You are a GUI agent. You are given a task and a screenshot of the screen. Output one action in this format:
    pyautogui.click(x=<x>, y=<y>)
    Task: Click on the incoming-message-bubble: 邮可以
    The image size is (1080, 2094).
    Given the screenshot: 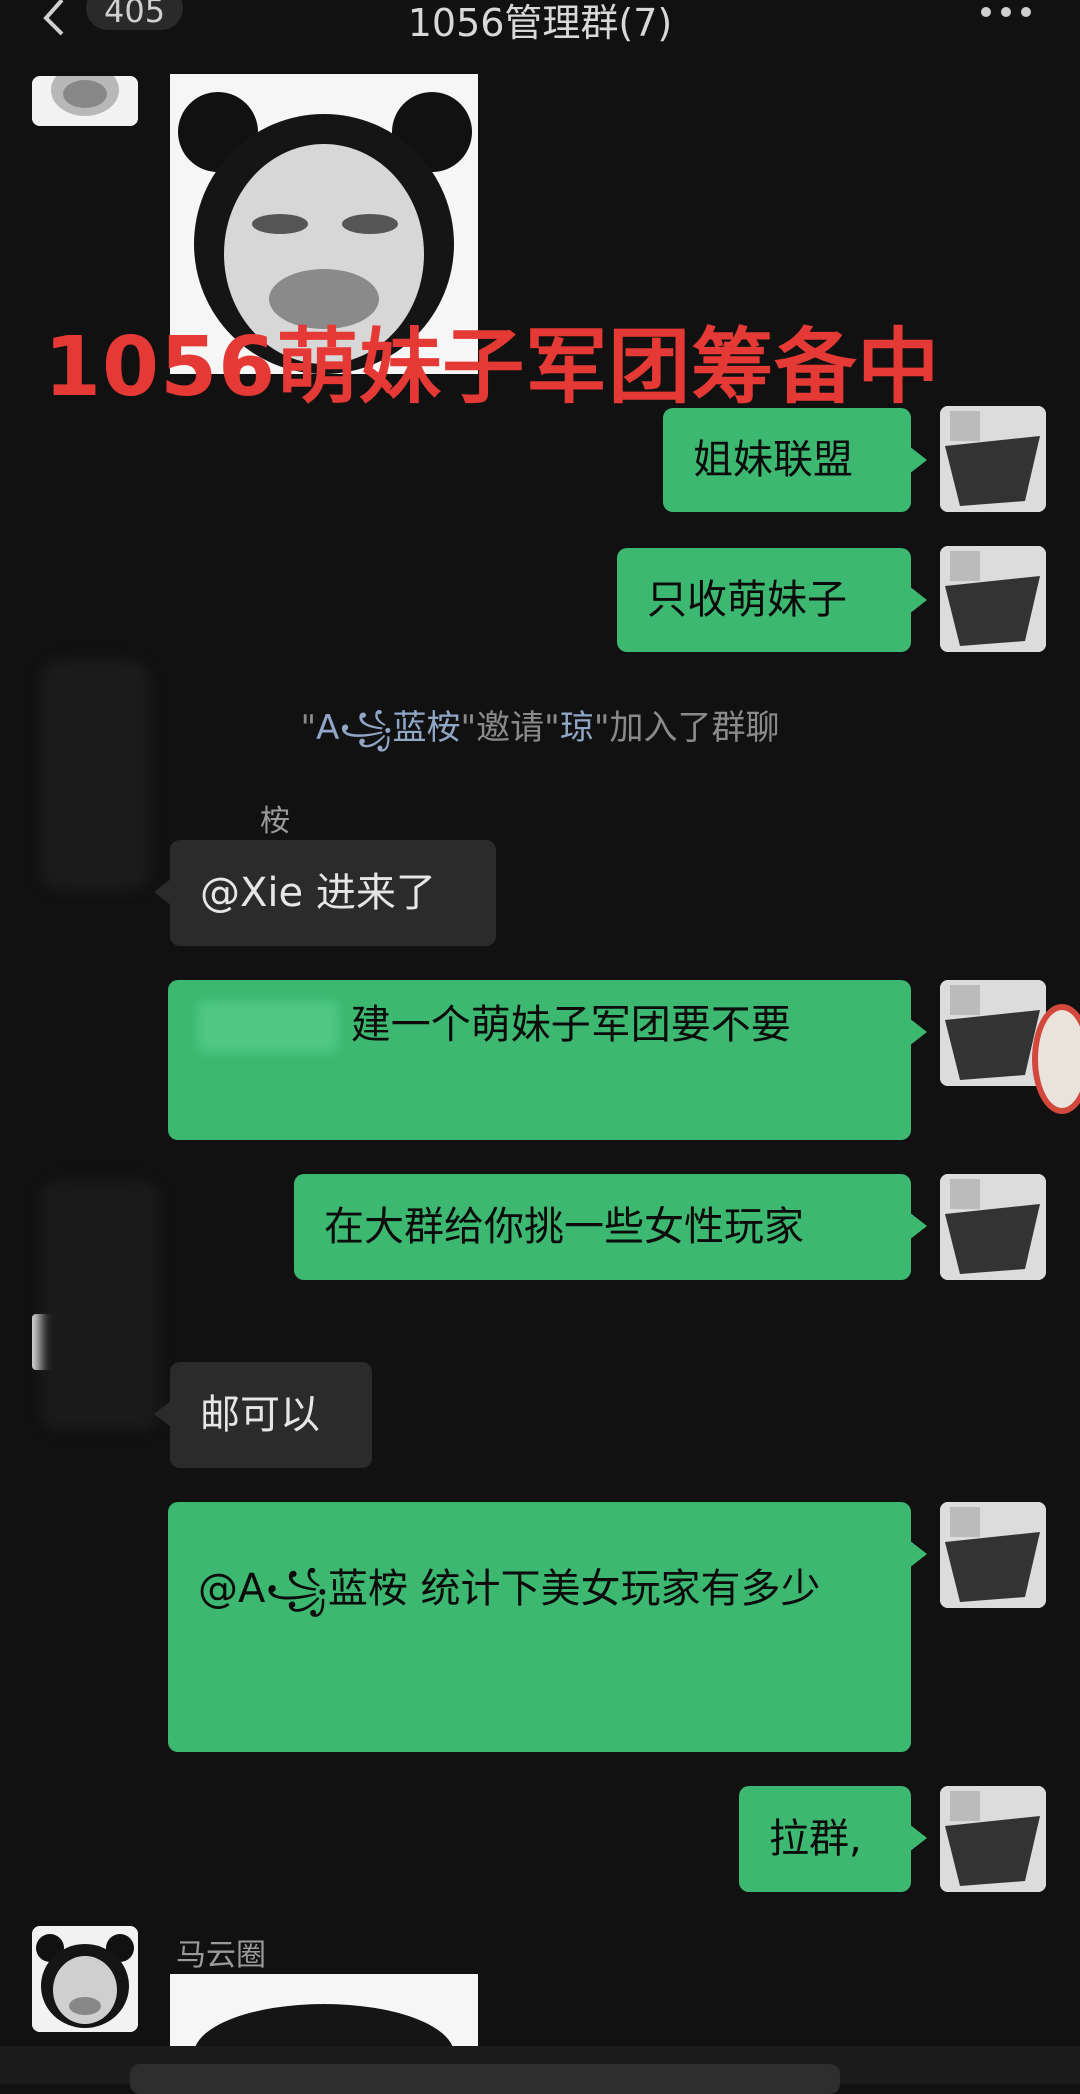 What is the action you would take?
    pyautogui.click(x=263, y=1415)
    